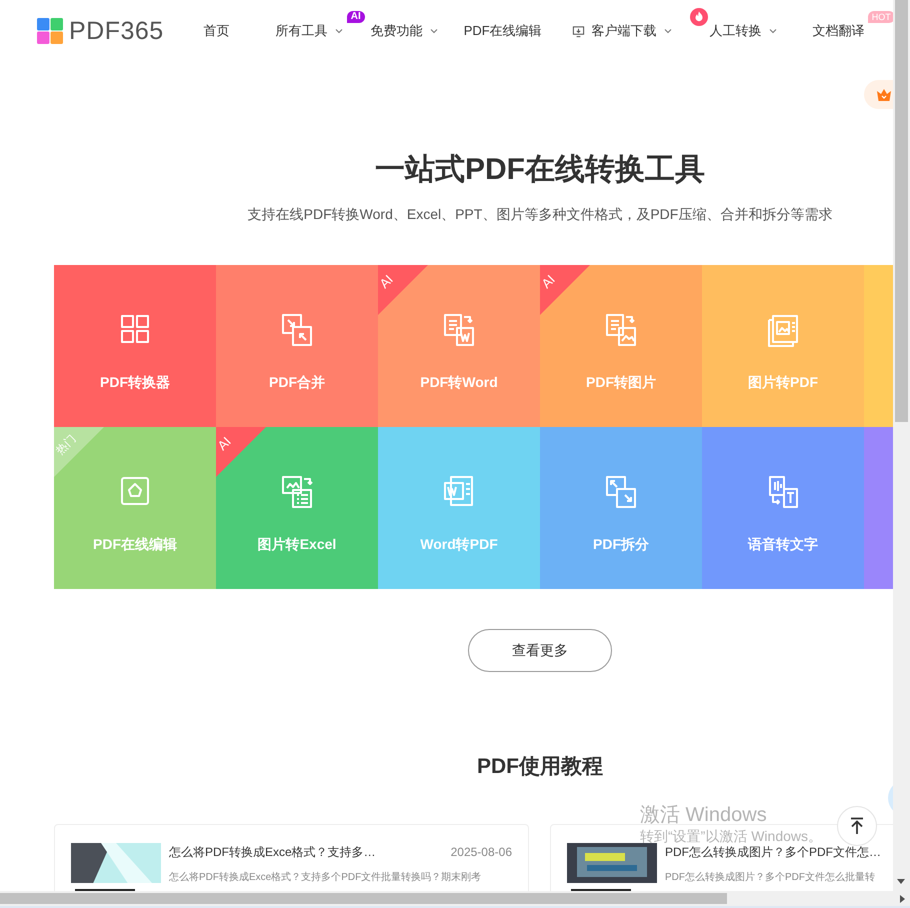  I want to click on scroll-right-icon, so click(903, 899).